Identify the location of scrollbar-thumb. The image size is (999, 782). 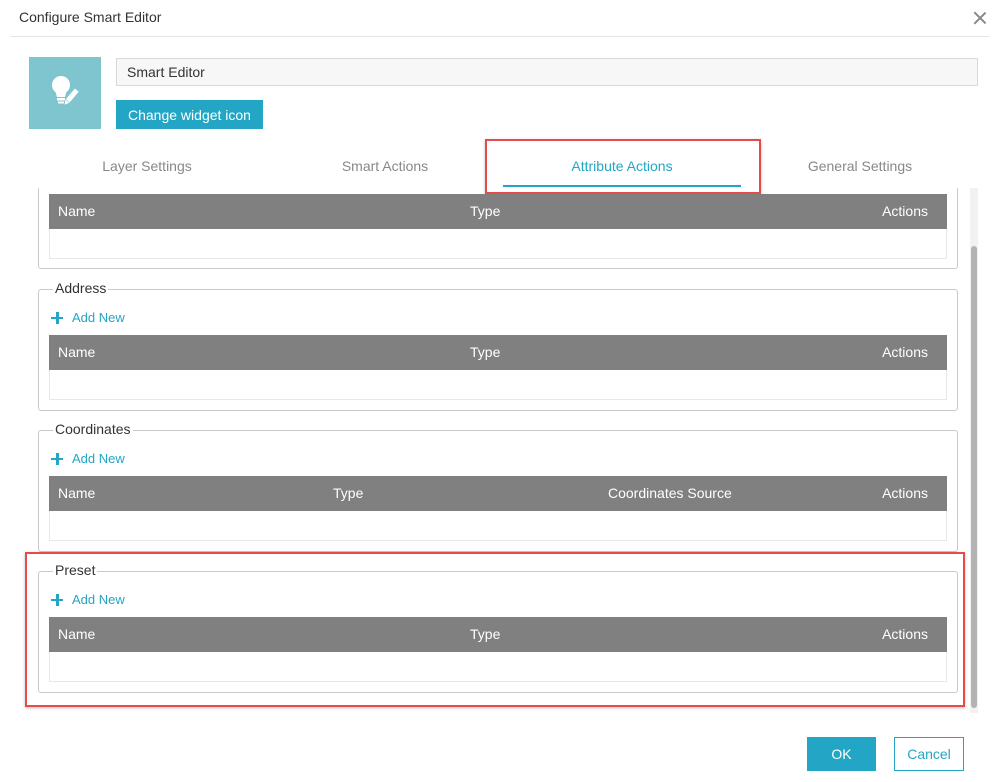
(974, 477).